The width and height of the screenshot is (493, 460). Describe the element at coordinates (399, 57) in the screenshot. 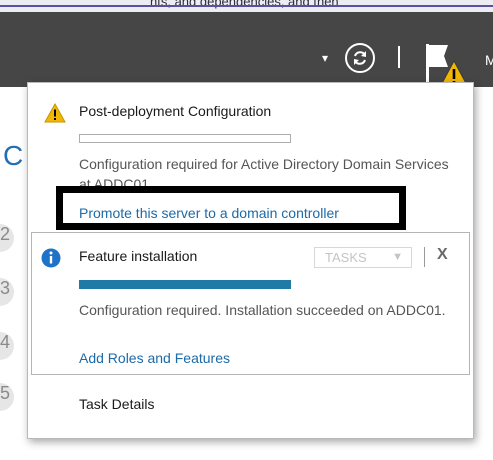

I see `toolbar-separator` at that location.